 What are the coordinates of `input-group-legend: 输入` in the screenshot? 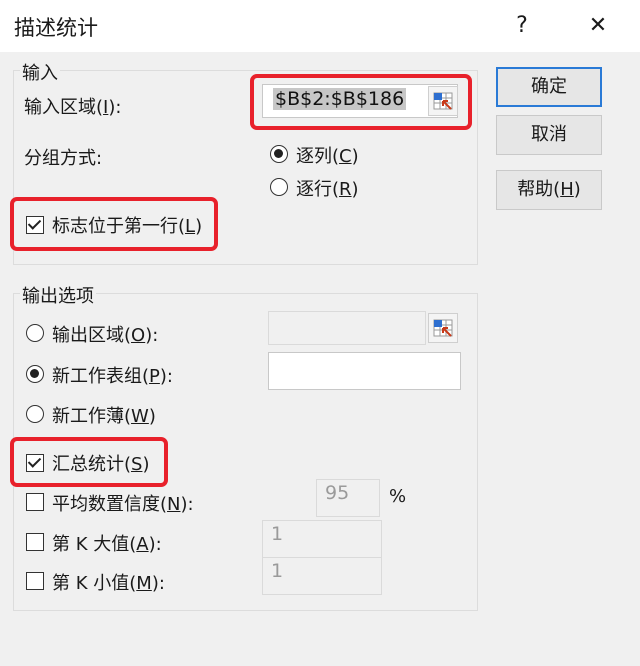 It's located at (40, 72).